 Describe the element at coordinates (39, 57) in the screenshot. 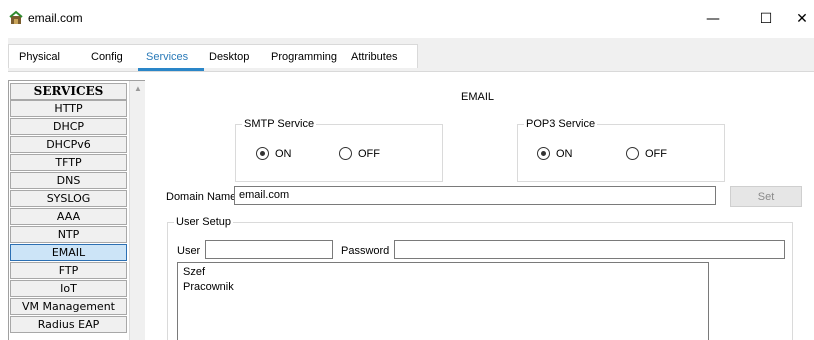

I see `tab-physical: Physical` at that location.